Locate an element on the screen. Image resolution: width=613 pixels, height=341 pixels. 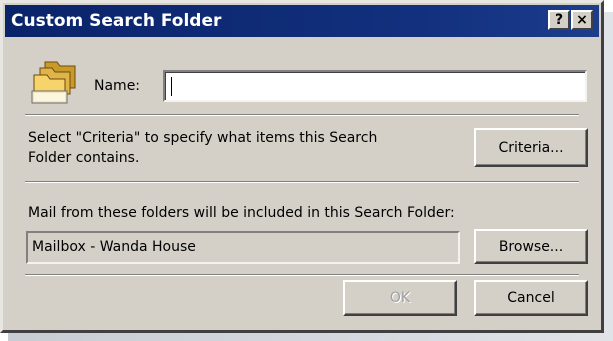
search-folder-icon is located at coordinates (53, 82).